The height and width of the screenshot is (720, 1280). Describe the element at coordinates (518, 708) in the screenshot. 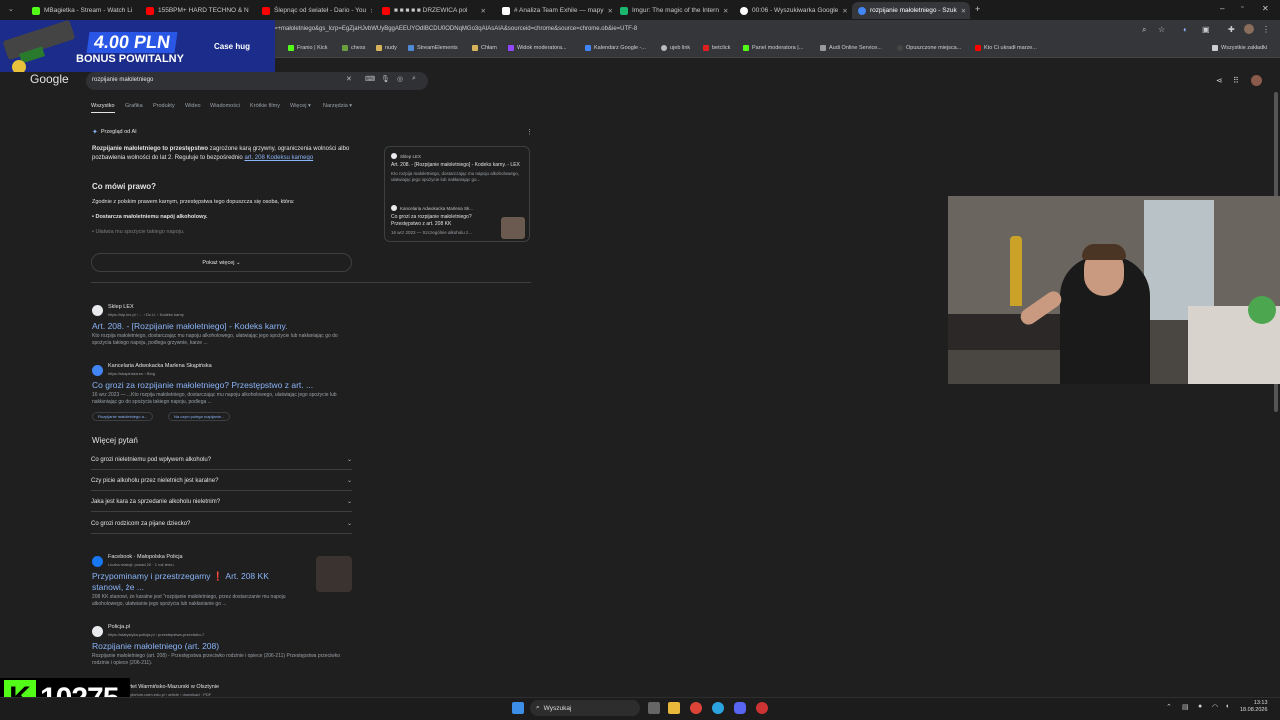

I see `windows-start-icon` at that location.